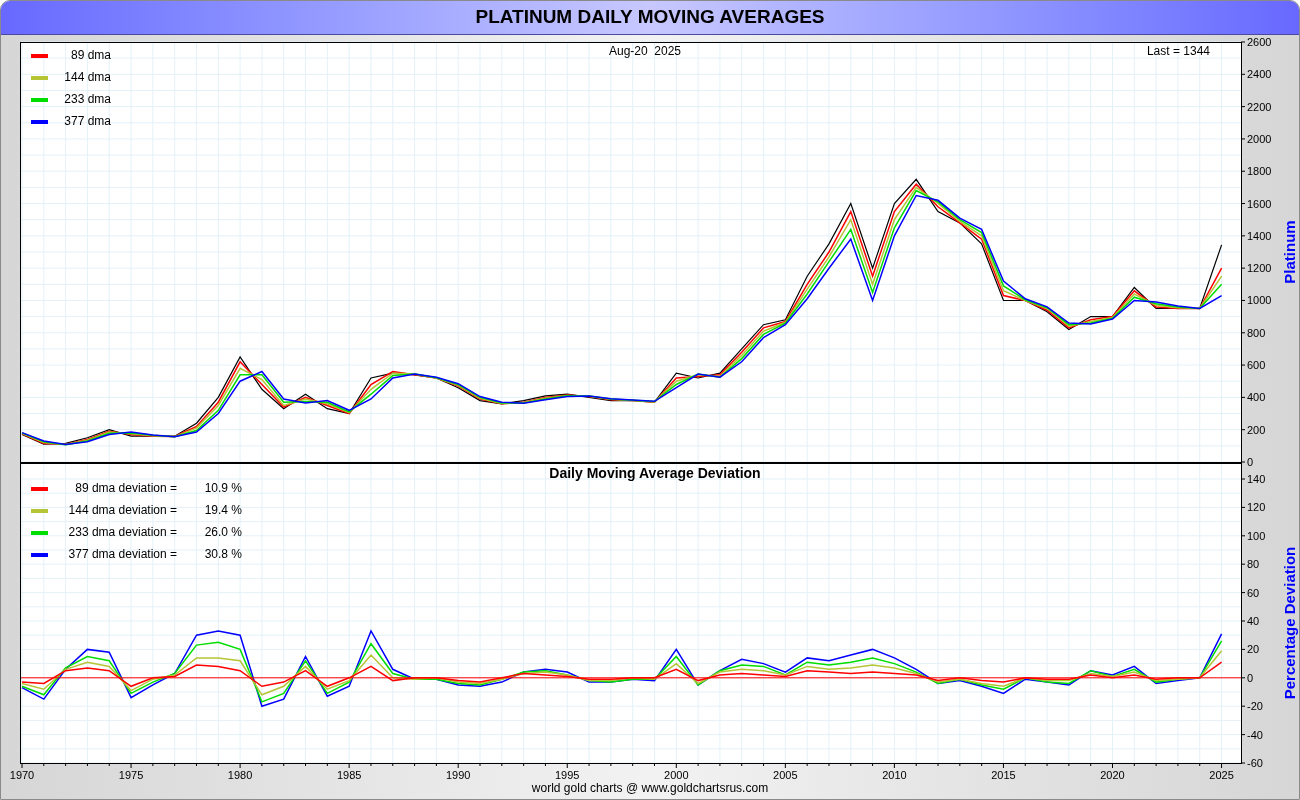  Describe the element at coordinates (1256, 332) in the screenshot. I see `axis-label: 800` at that location.